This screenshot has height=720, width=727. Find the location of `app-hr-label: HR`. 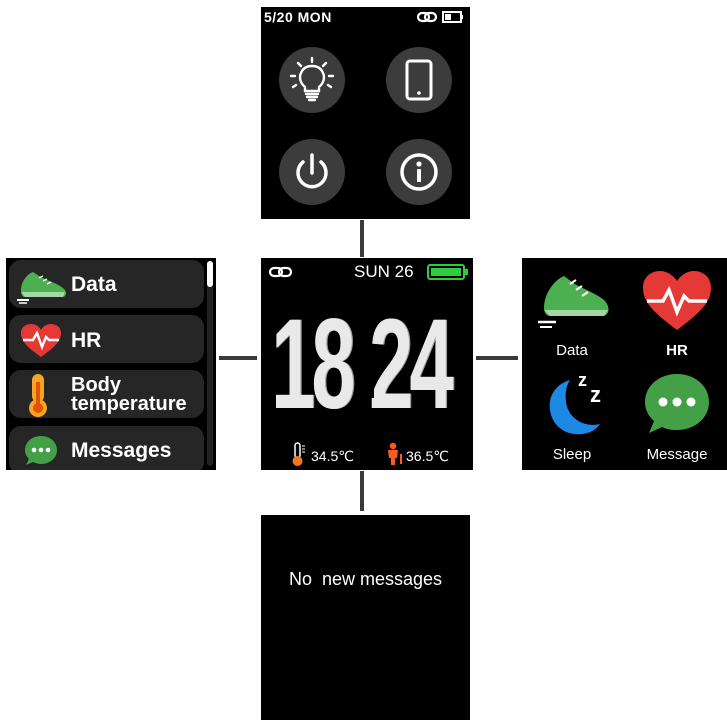

app-hr-label: HR is located at coordinates (677, 350).